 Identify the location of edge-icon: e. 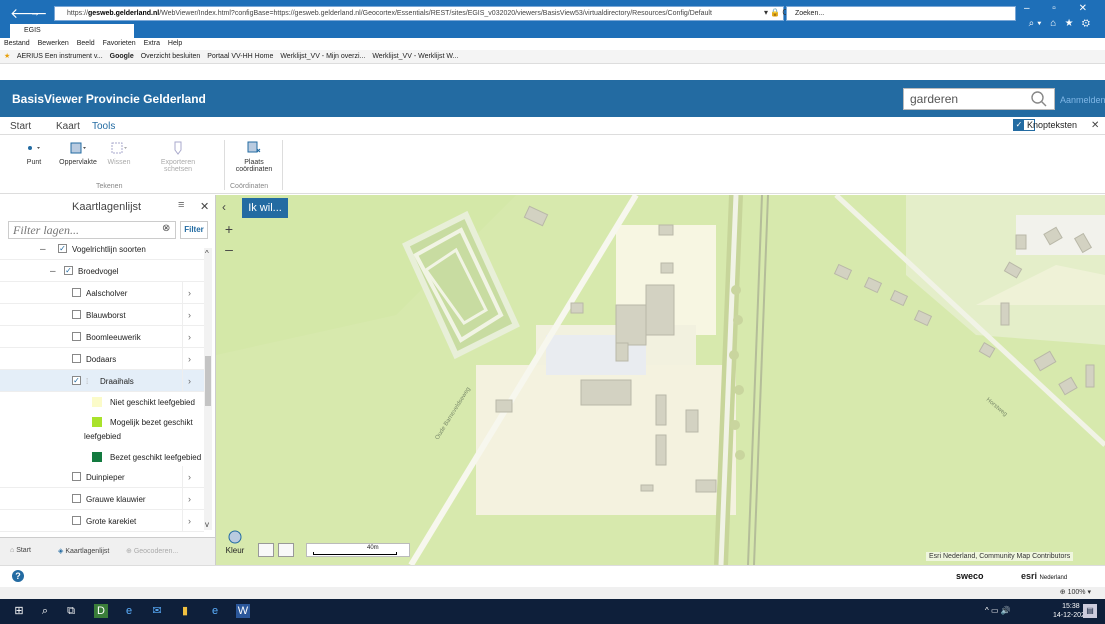
(129, 611).